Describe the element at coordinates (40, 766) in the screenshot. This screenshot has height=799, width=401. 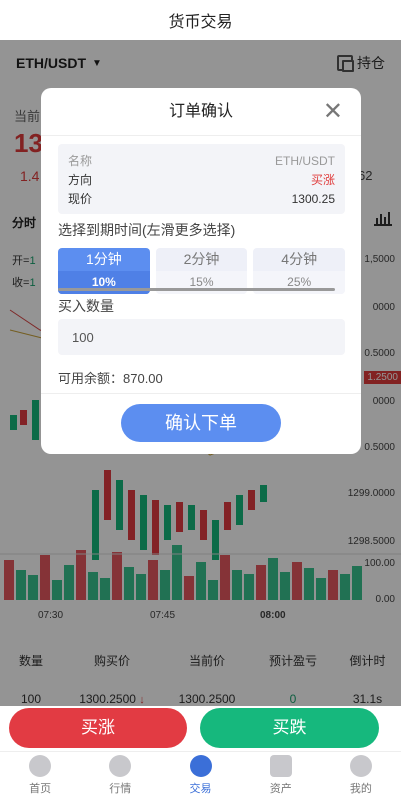
I see `home-icon` at that location.